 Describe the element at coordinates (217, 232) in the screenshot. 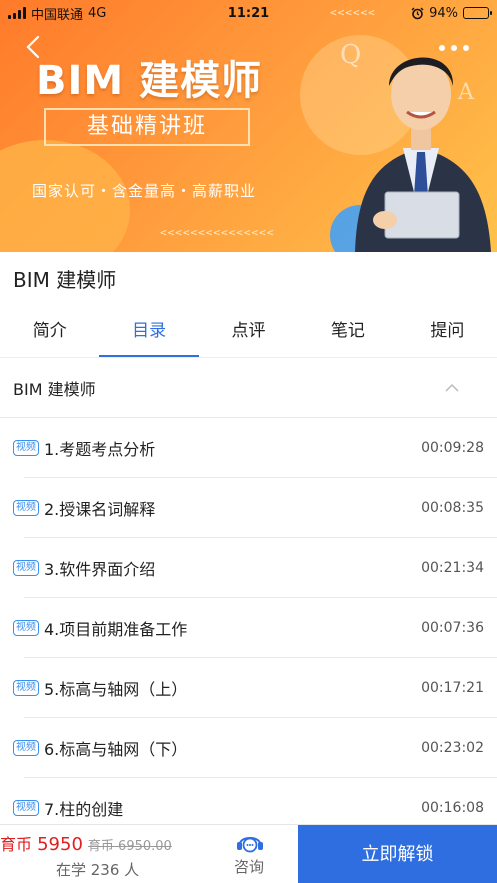

I see `banner-arrows-bottom: <<<<<<<<<<<<<<<` at that location.